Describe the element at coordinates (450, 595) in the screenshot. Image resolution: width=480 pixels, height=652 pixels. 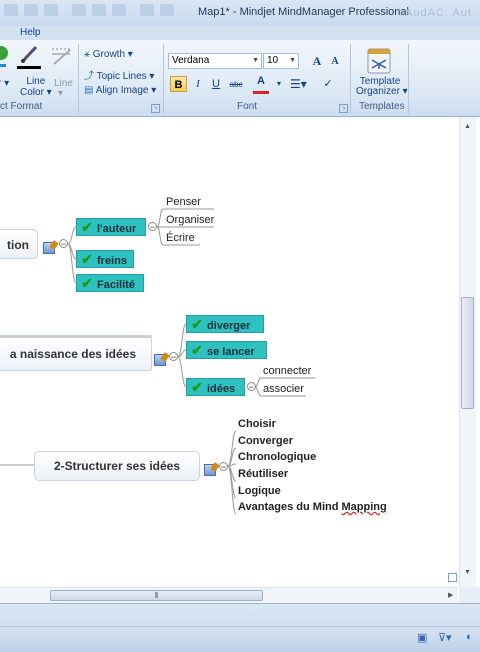
I see `scroll-right-icon: ▶` at that location.